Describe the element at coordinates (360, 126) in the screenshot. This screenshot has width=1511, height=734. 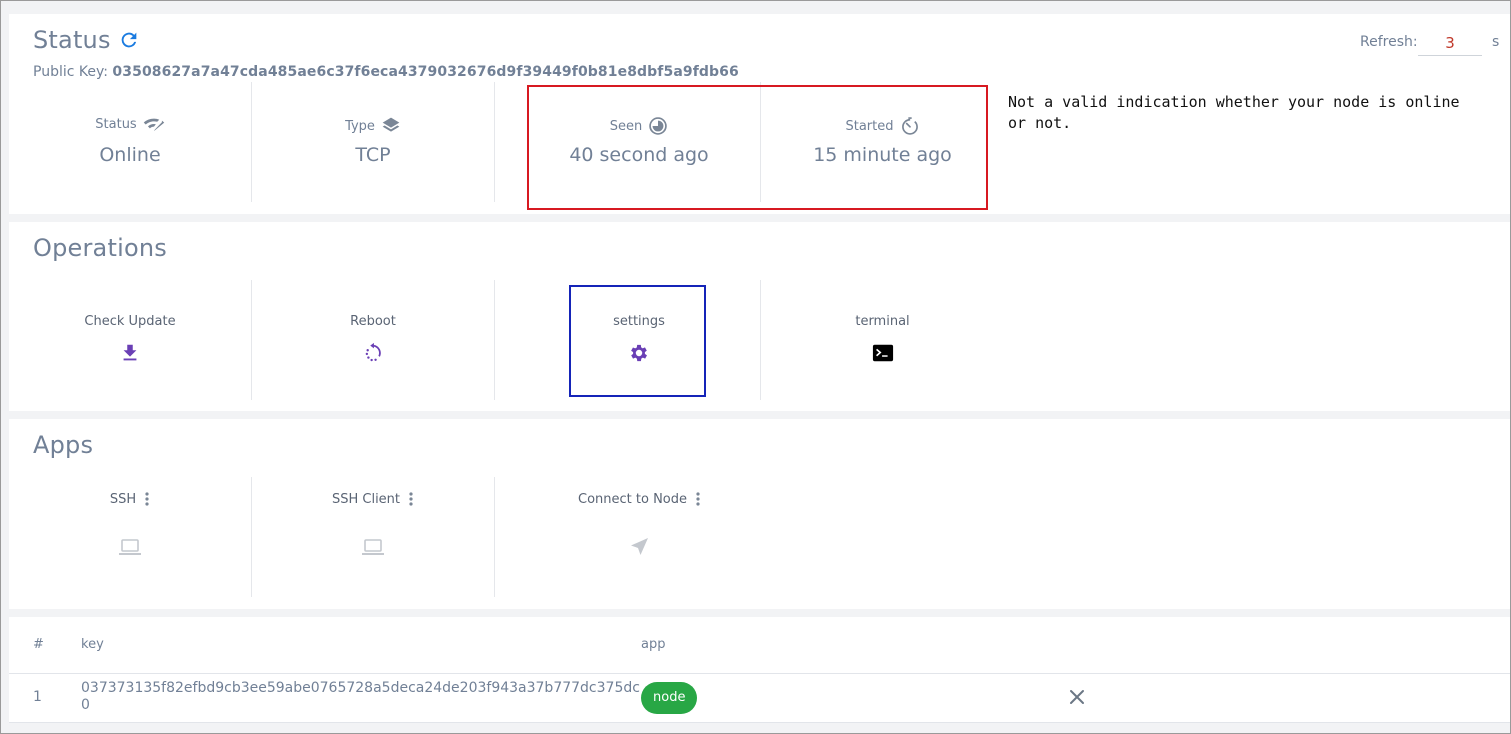
I see `stat-type-label: Type` at that location.